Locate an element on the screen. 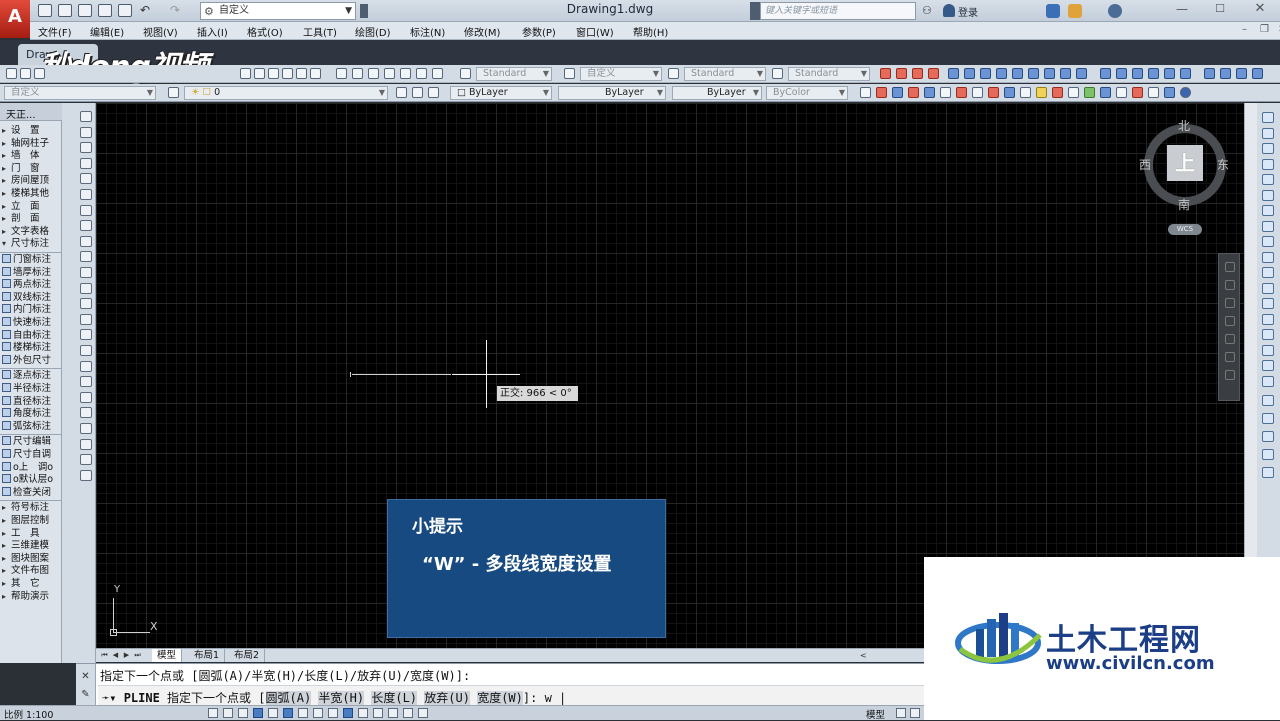 Image resolution: width=1280 pixels, height=721 pixels. menu-tools: 工具(T) is located at coordinates (320, 31).